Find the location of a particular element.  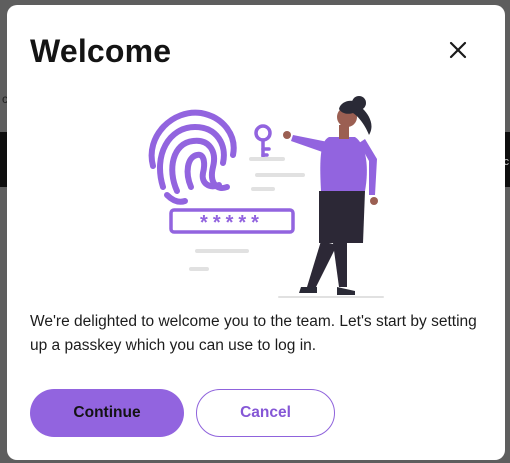

close-button is located at coordinates (458, 50).